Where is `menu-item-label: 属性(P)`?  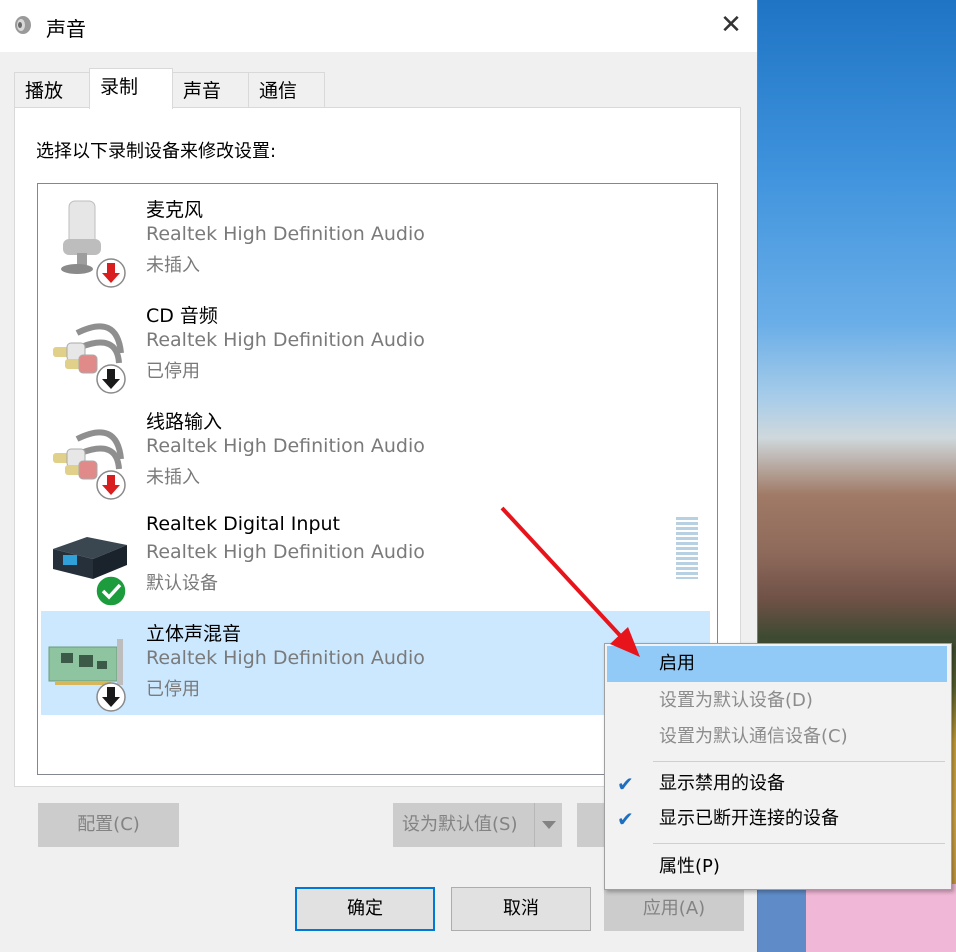
menu-item-label: 属性(P) is located at coordinates (689, 866).